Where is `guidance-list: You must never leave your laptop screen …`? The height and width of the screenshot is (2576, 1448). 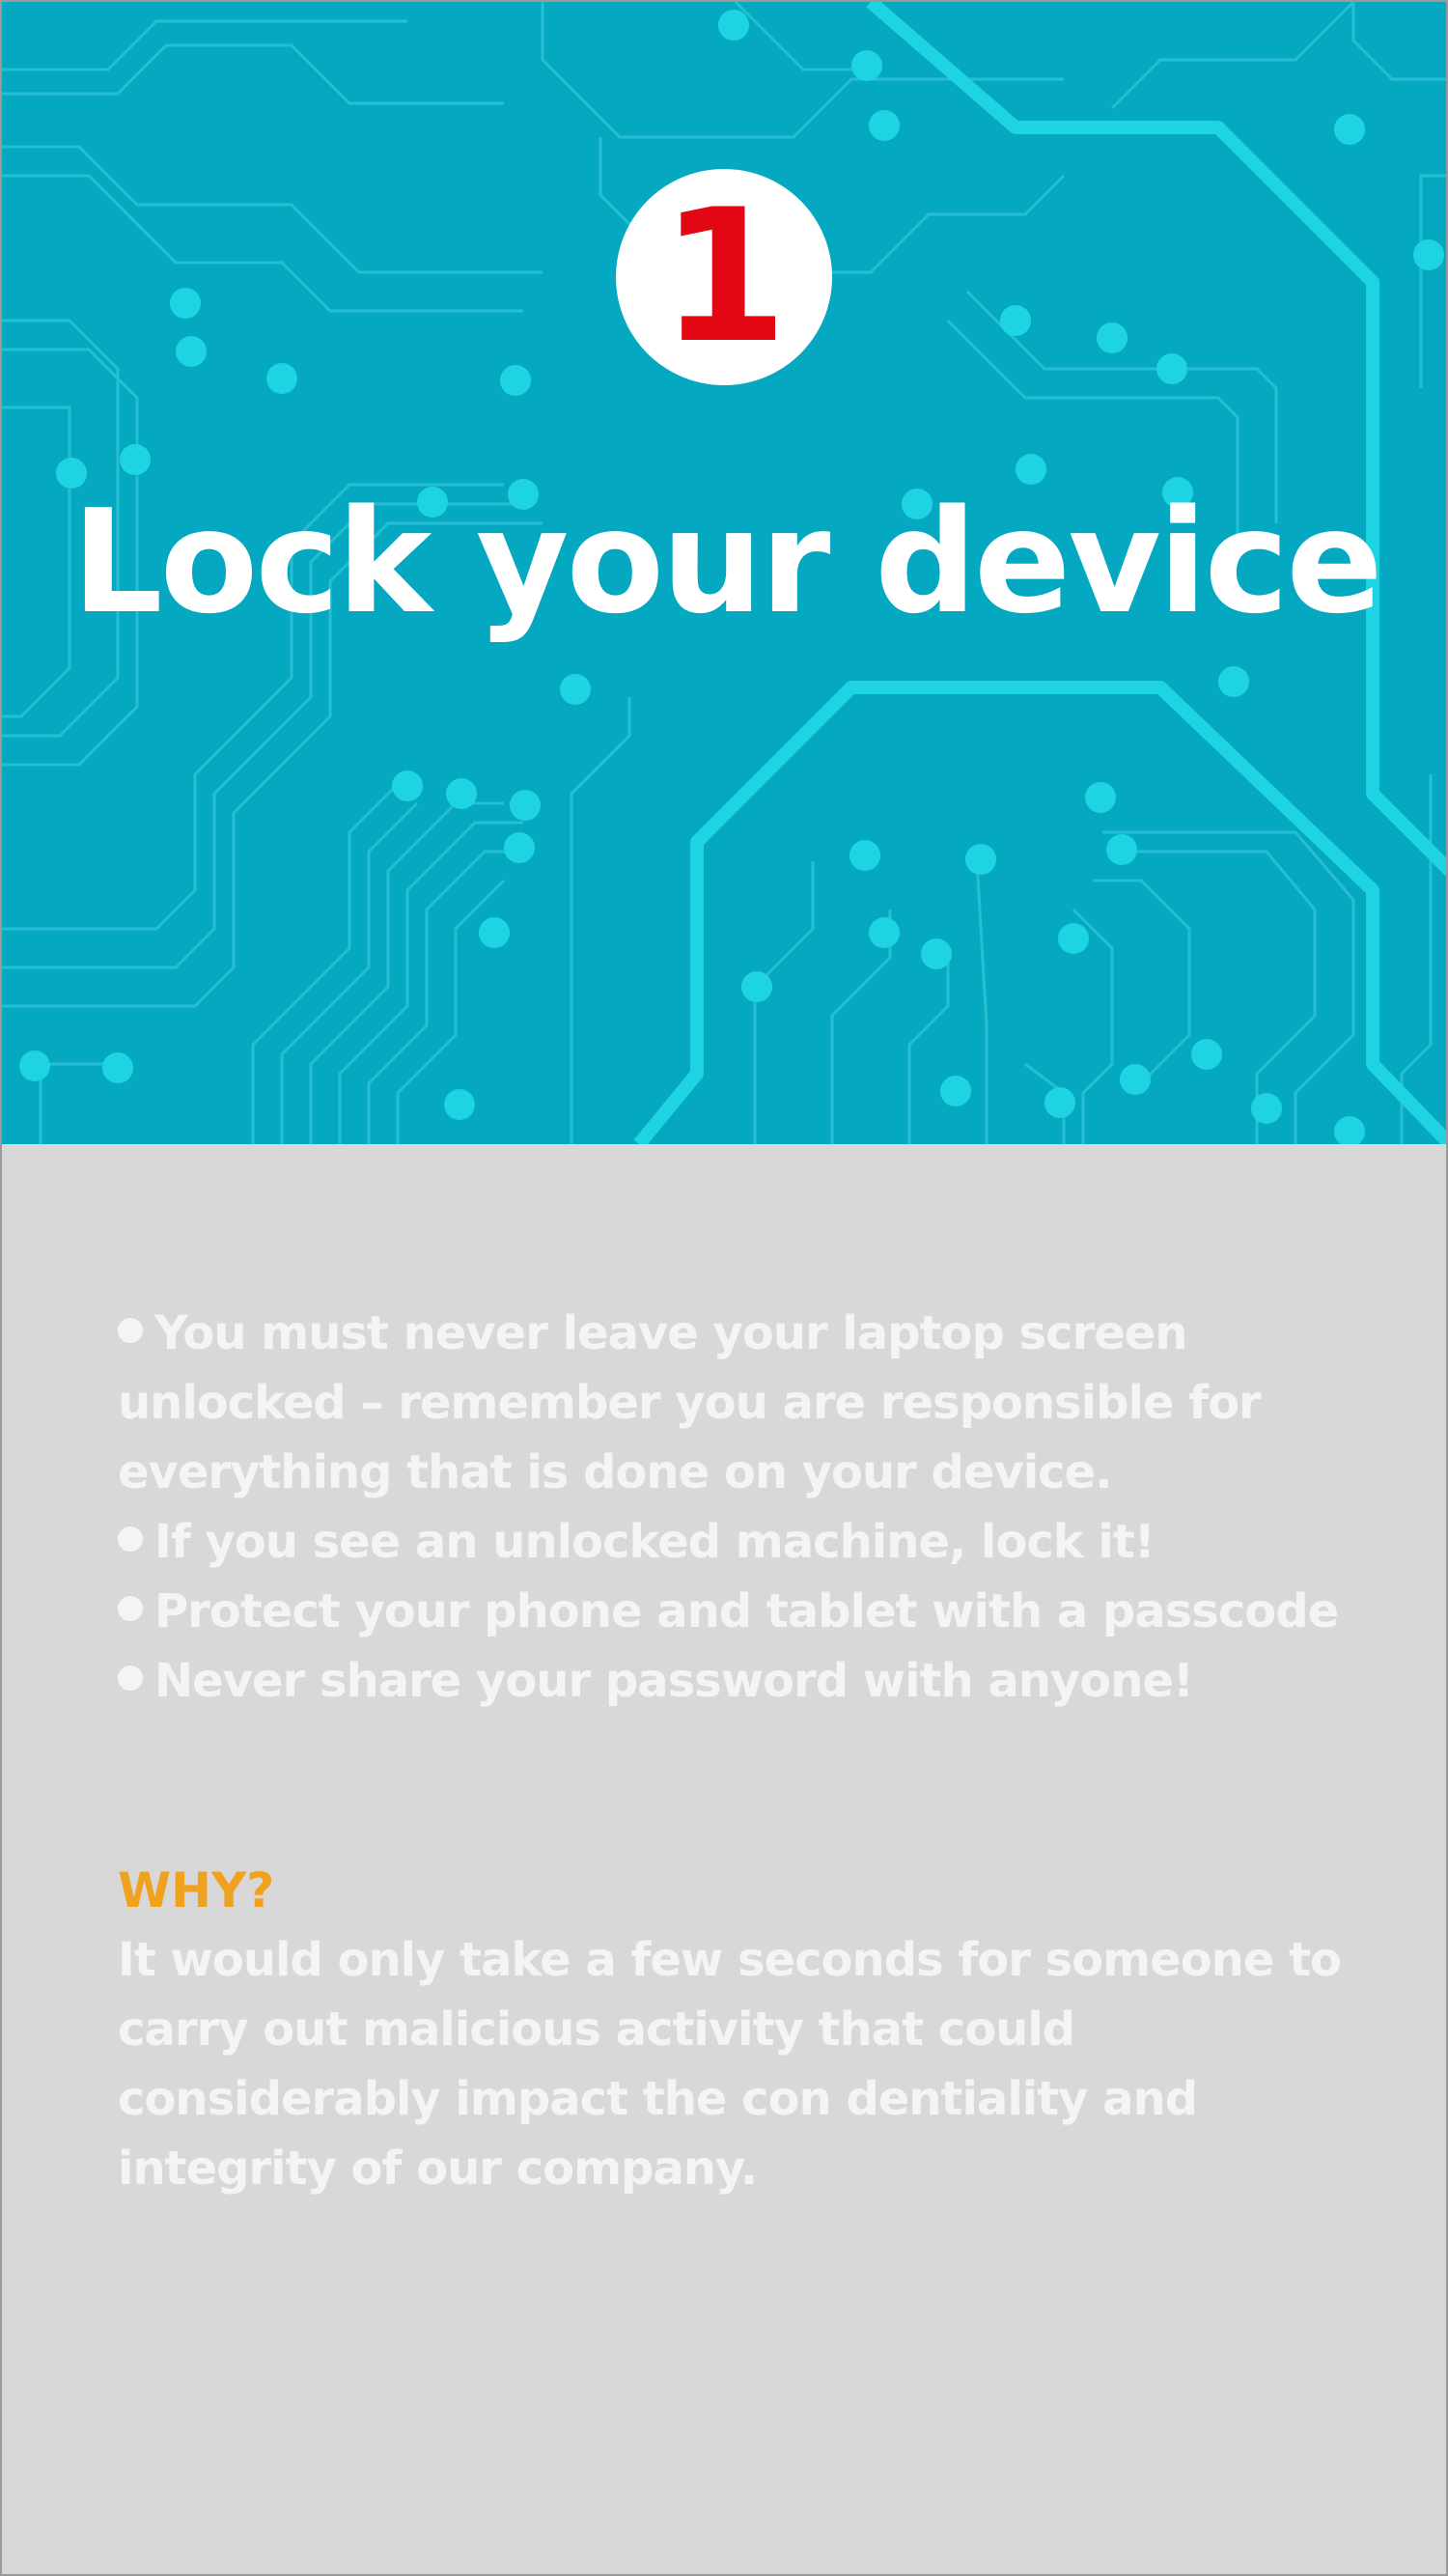
guidance-list: You must never leave your laptop screen … is located at coordinates (731, 1508).